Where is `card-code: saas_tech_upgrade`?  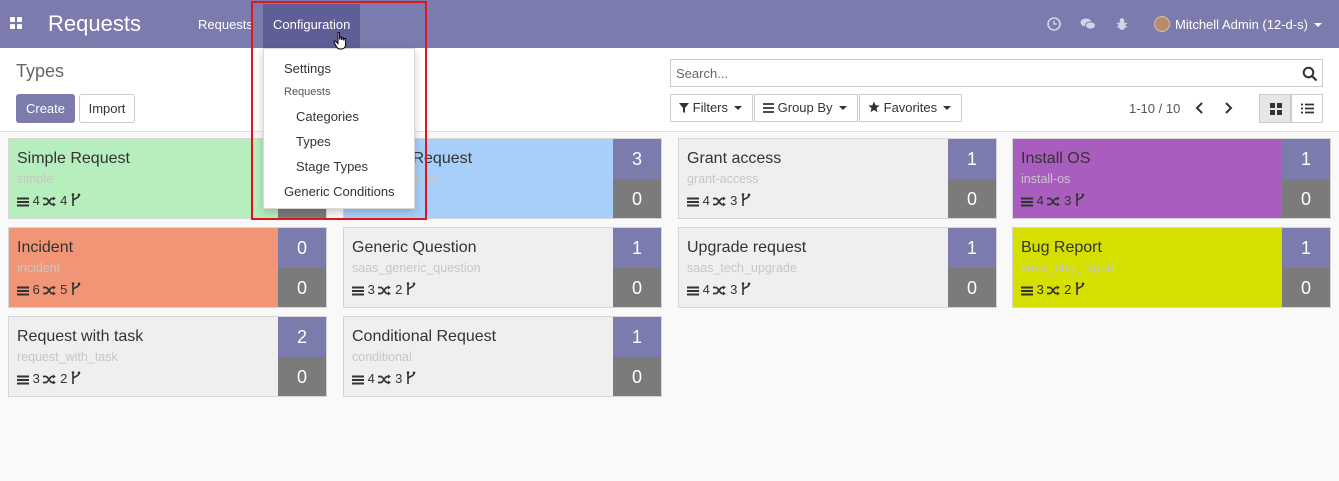
card-code: saas_tech_upgrade is located at coordinates (742, 268).